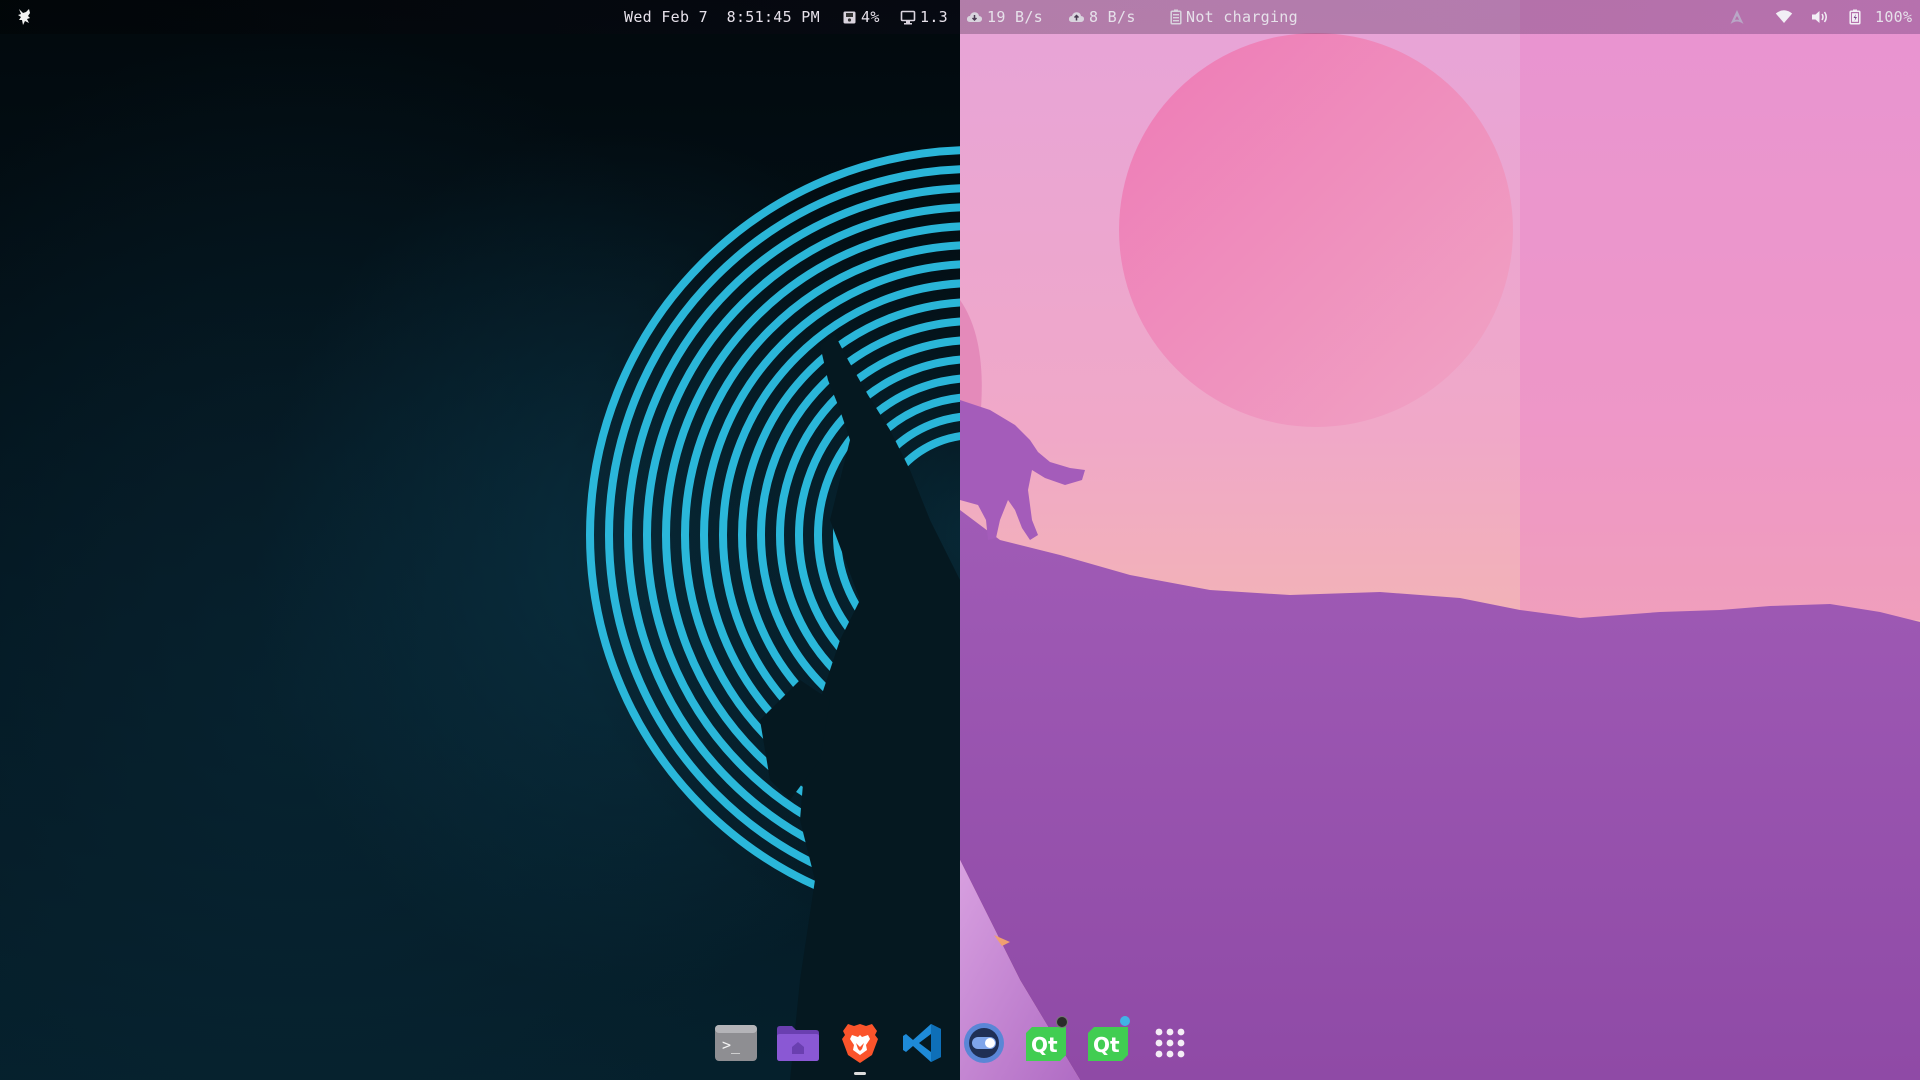  I want to click on running-indicator, so click(860, 1073).